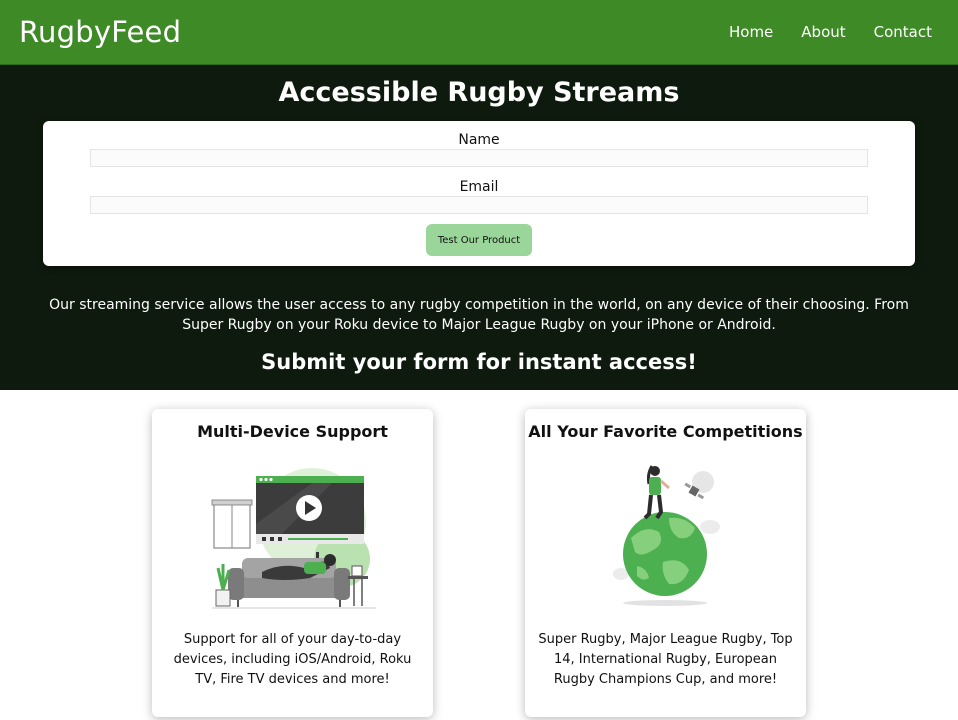 The height and width of the screenshot is (720, 958). What do you see at coordinates (479, 32) in the screenshot?
I see `navbar: RugbyFeed Home About Contact` at bounding box center [479, 32].